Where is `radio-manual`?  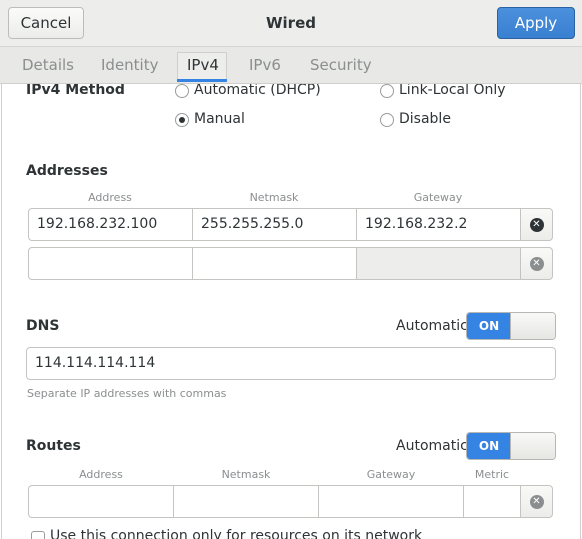 radio-manual is located at coordinates (182, 120).